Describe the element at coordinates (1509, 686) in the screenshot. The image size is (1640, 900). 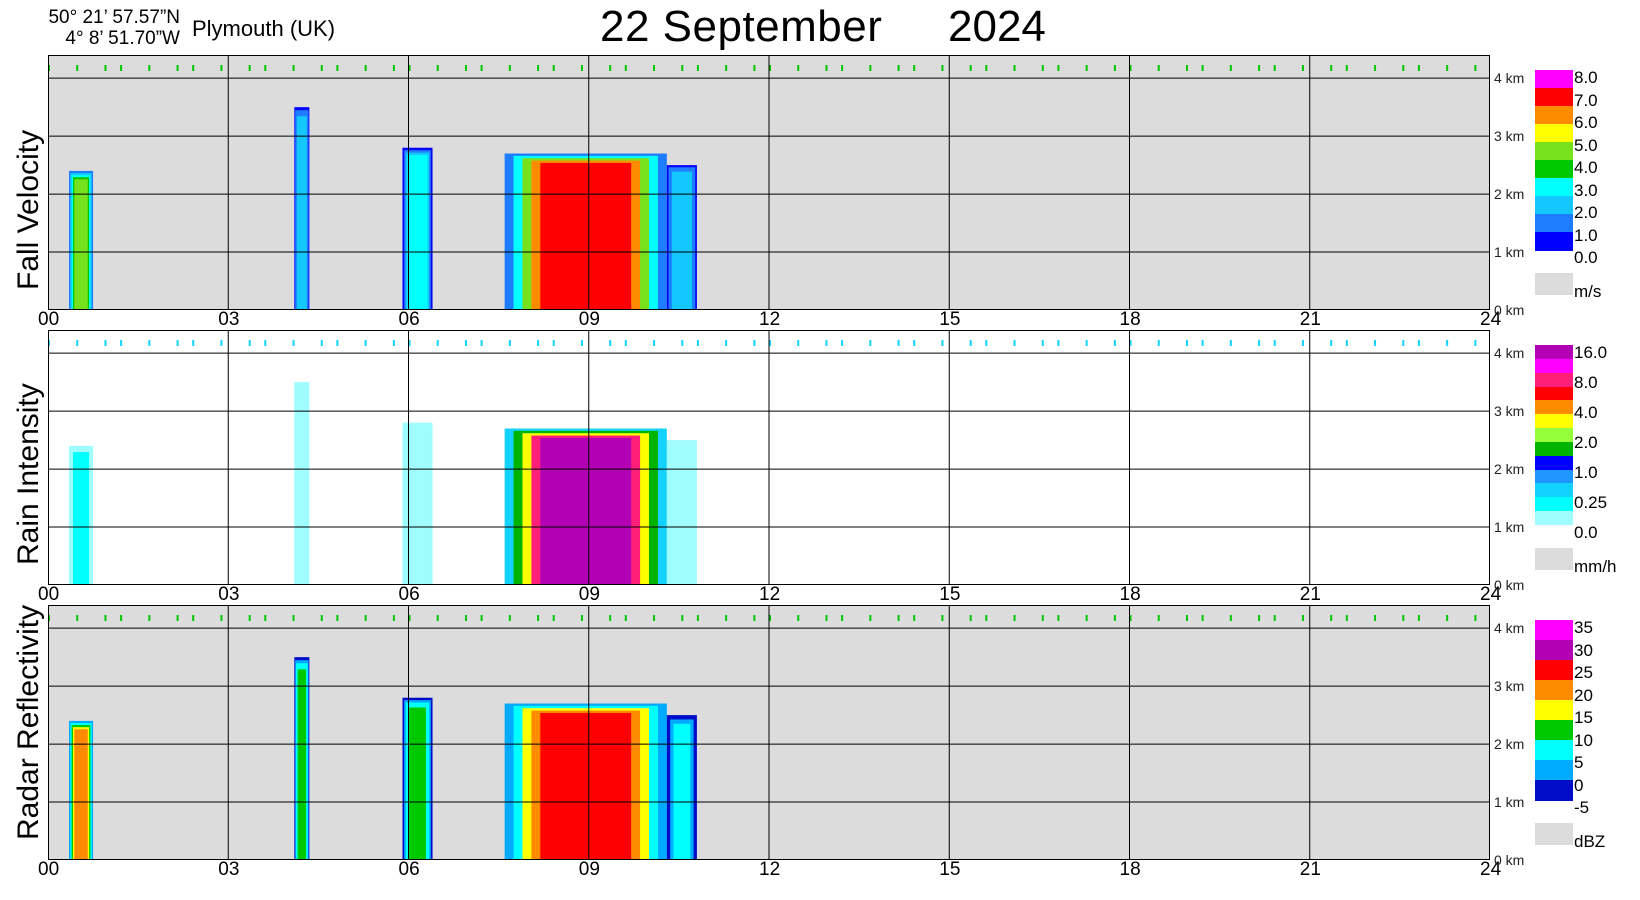
I see `altitude-tick-label: 3 km` at that location.